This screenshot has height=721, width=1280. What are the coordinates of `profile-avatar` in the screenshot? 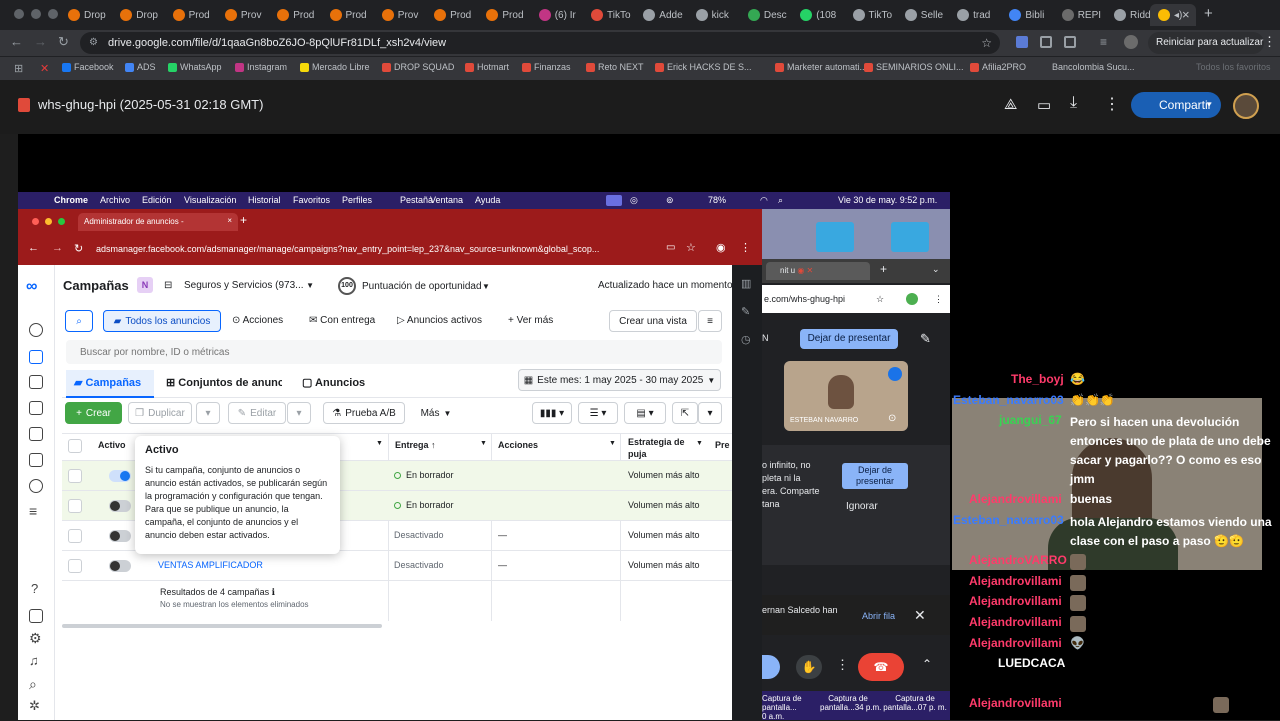 It's located at (1131, 42).